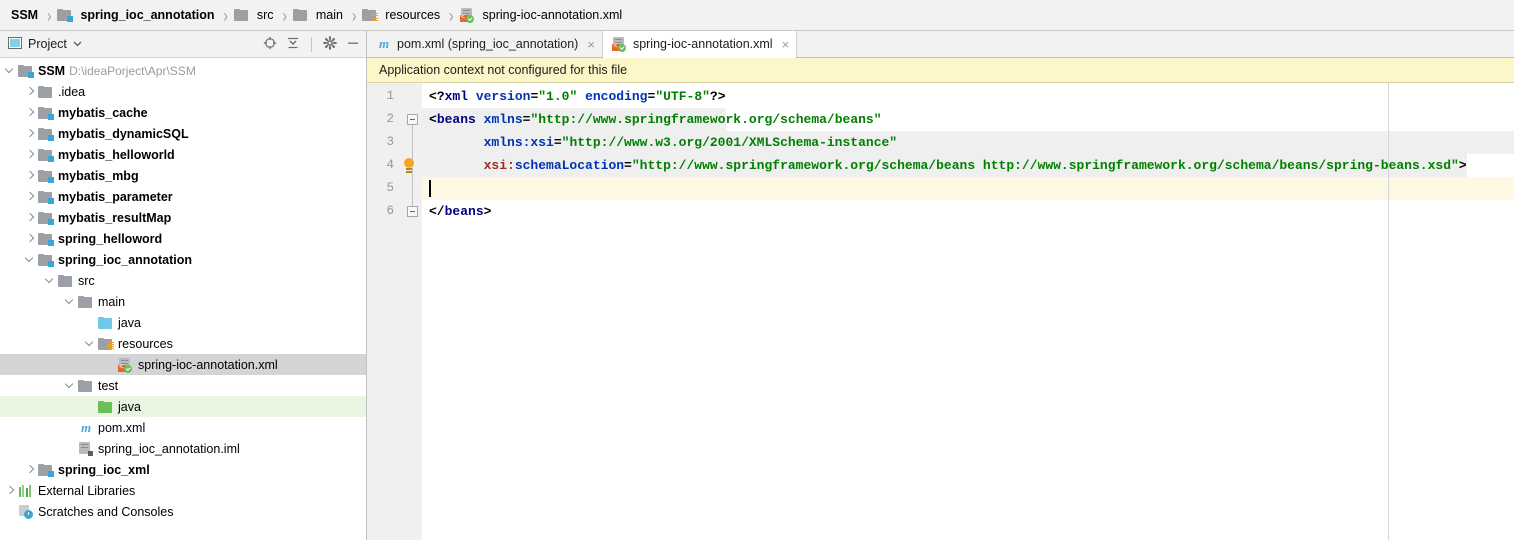 The height and width of the screenshot is (540, 1514). I want to click on maven-icon: m, so click(86, 427).